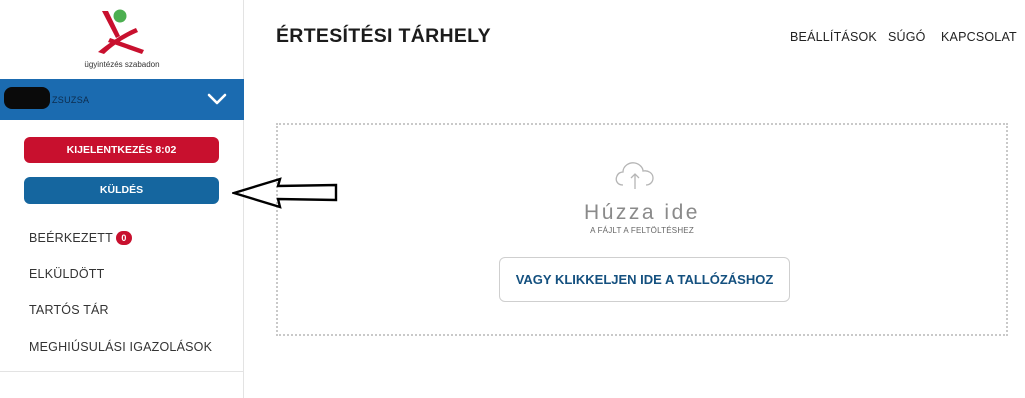 The image size is (1025, 398). Describe the element at coordinates (217, 99) in the screenshot. I see `chevron-down-icon` at that location.